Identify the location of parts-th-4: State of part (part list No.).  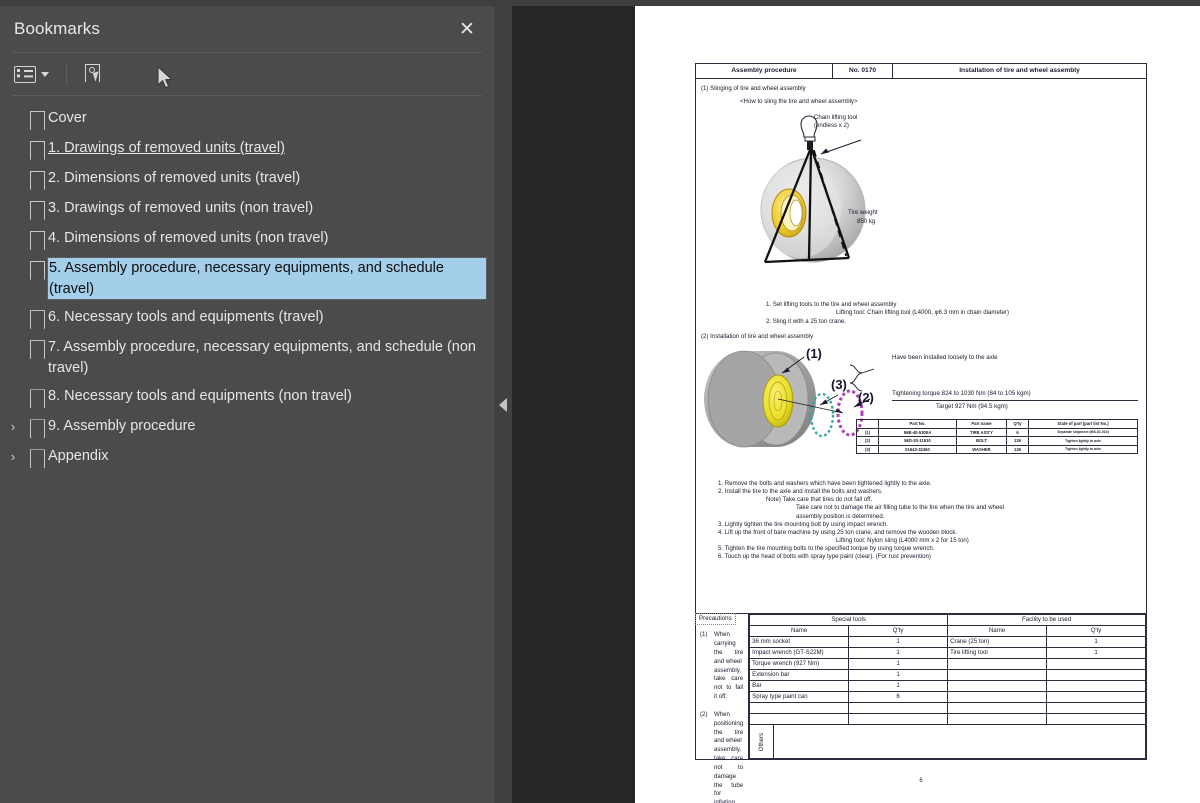
(1083, 423).